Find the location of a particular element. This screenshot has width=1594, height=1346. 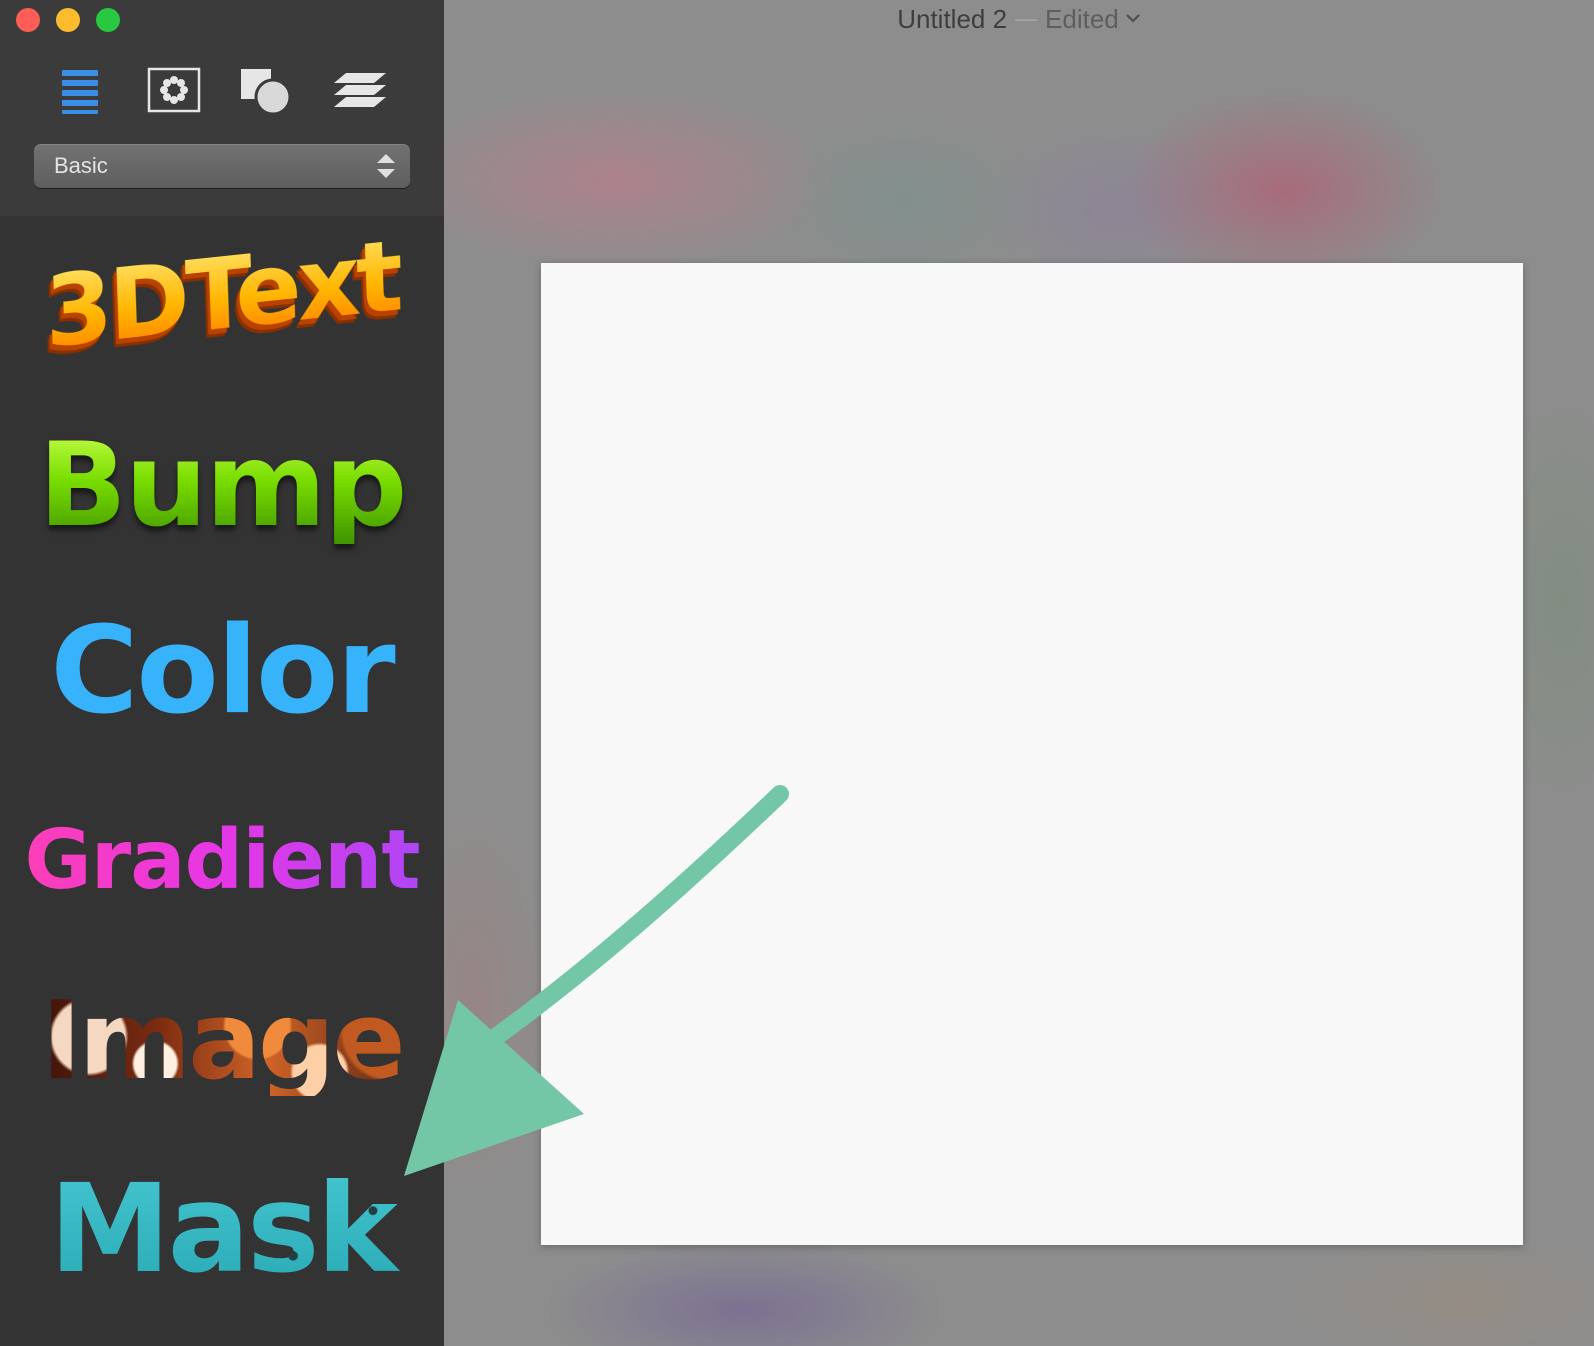

sidebar-header: Basic is located at coordinates (222, 108).